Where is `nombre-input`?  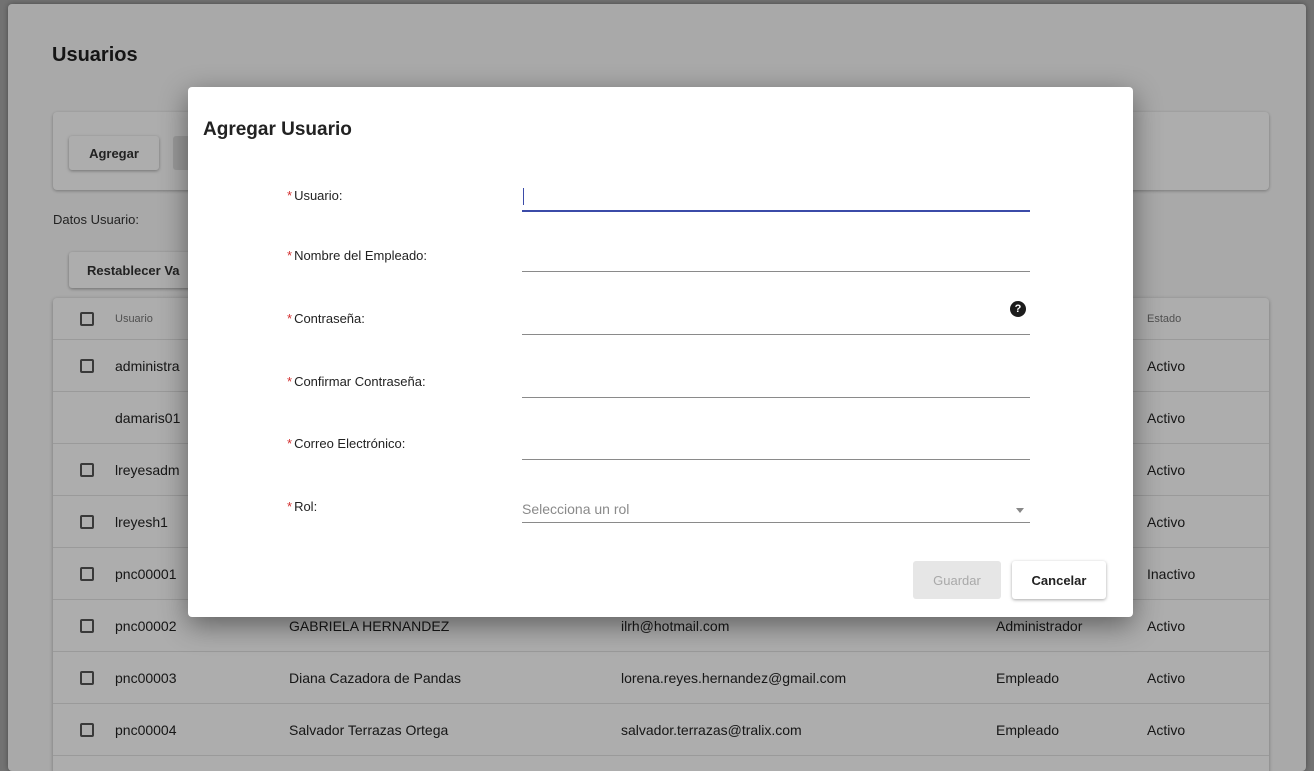 nombre-input is located at coordinates (776, 255).